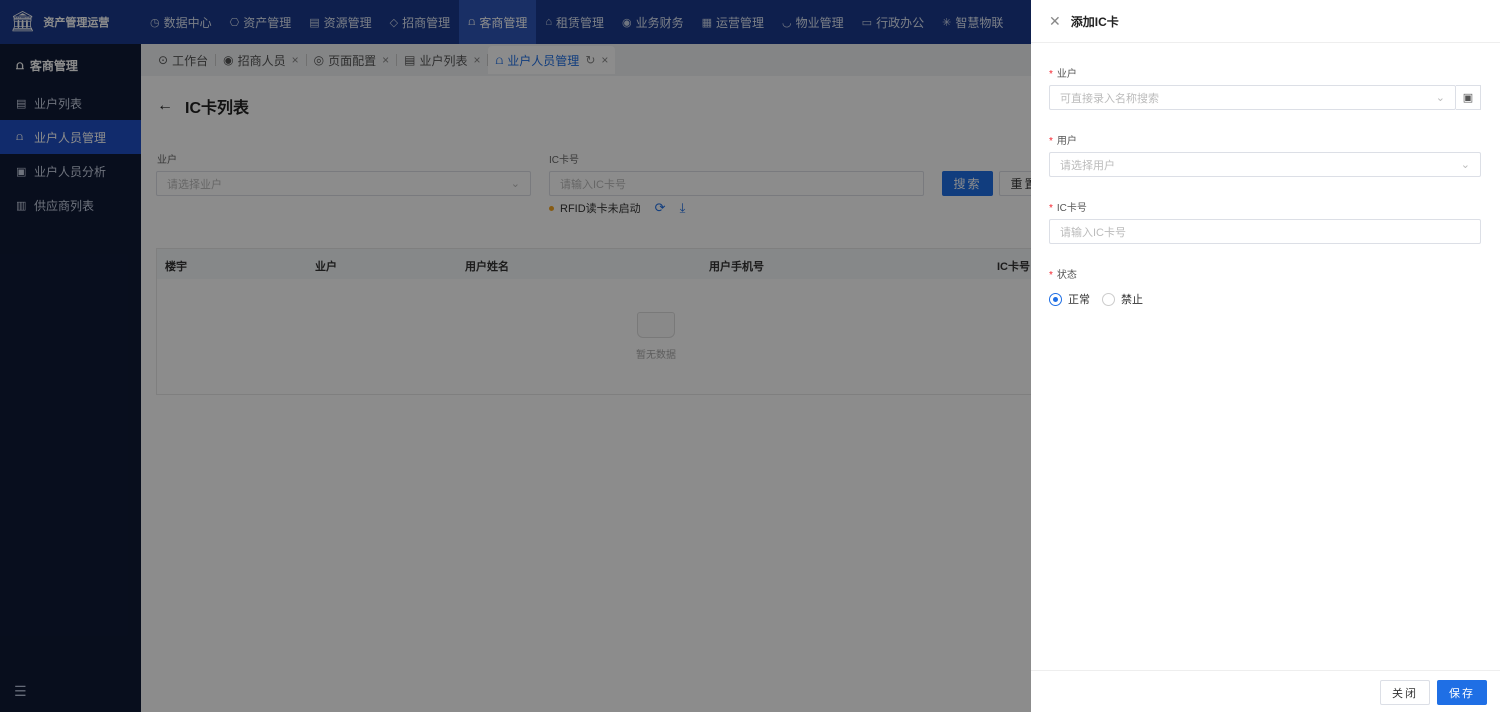  Describe the element at coordinates (1087, 165) in the screenshot. I see `user-select-placeholder: 请选择用户` at that location.